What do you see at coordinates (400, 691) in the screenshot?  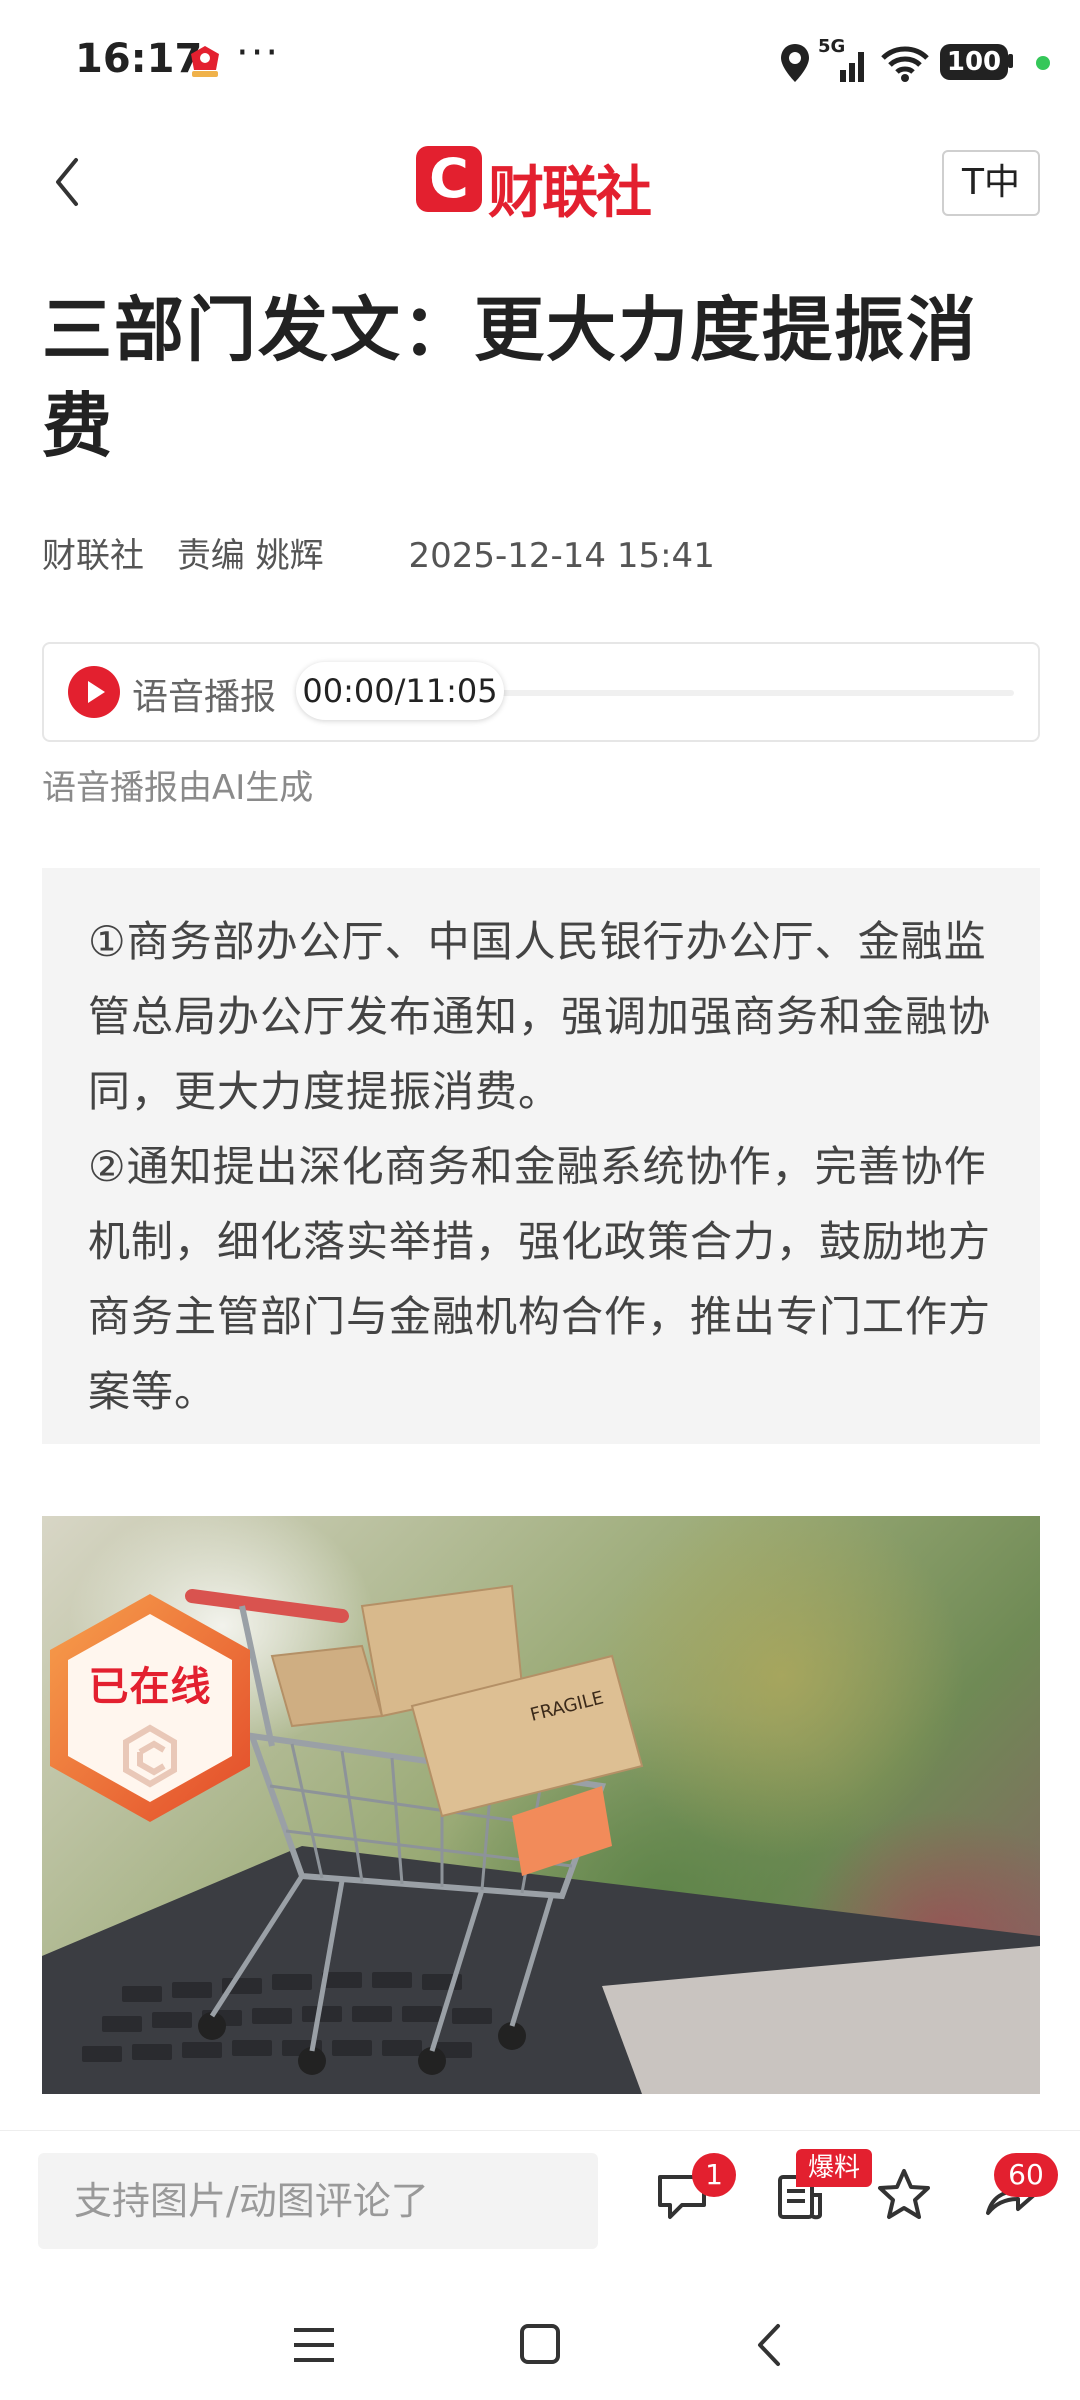 I see `audio-time-handle: 00:00/11:05` at bounding box center [400, 691].